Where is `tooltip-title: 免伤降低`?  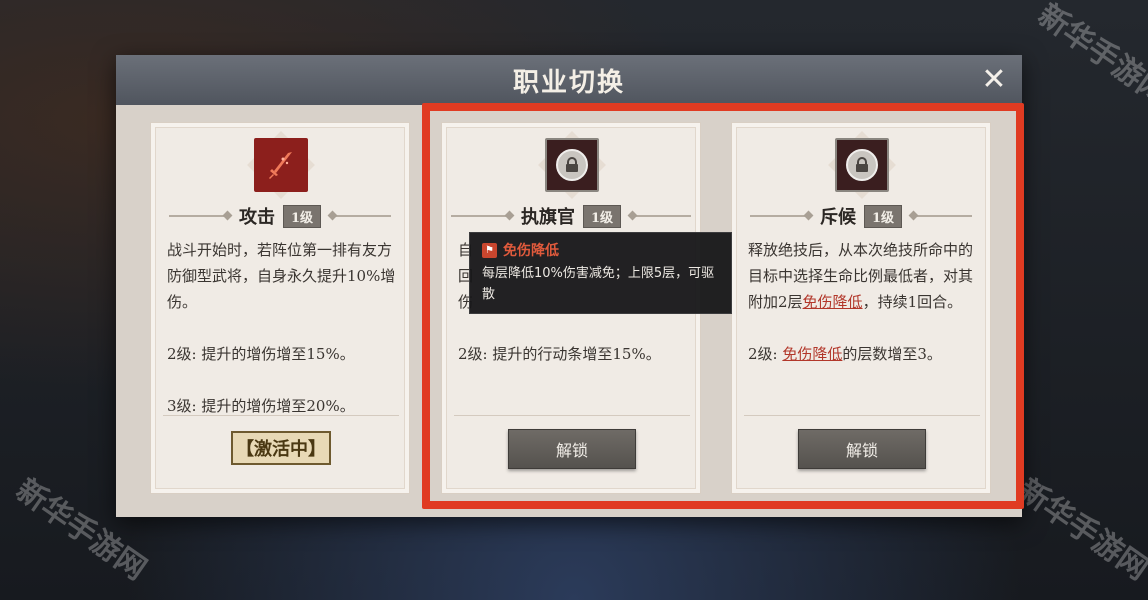 tooltip-title: 免伤降低 is located at coordinates (531, 251).